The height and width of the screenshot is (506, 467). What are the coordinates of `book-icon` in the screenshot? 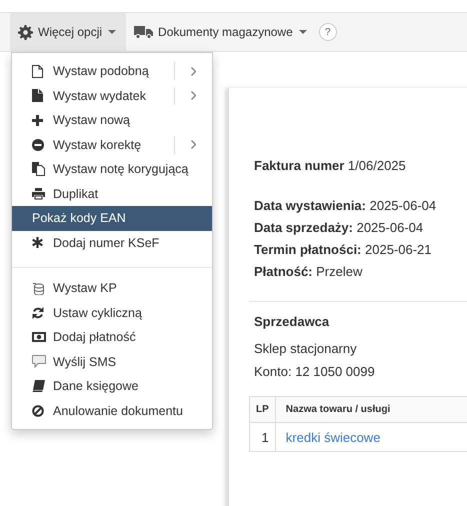 It's located at (38, 386).